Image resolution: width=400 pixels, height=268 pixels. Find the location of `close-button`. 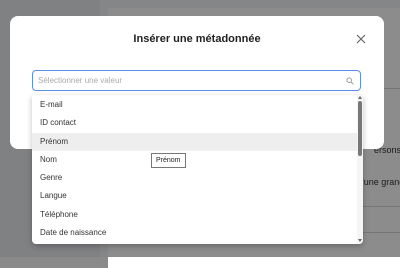

close-button is located at coordinates (361, 39).